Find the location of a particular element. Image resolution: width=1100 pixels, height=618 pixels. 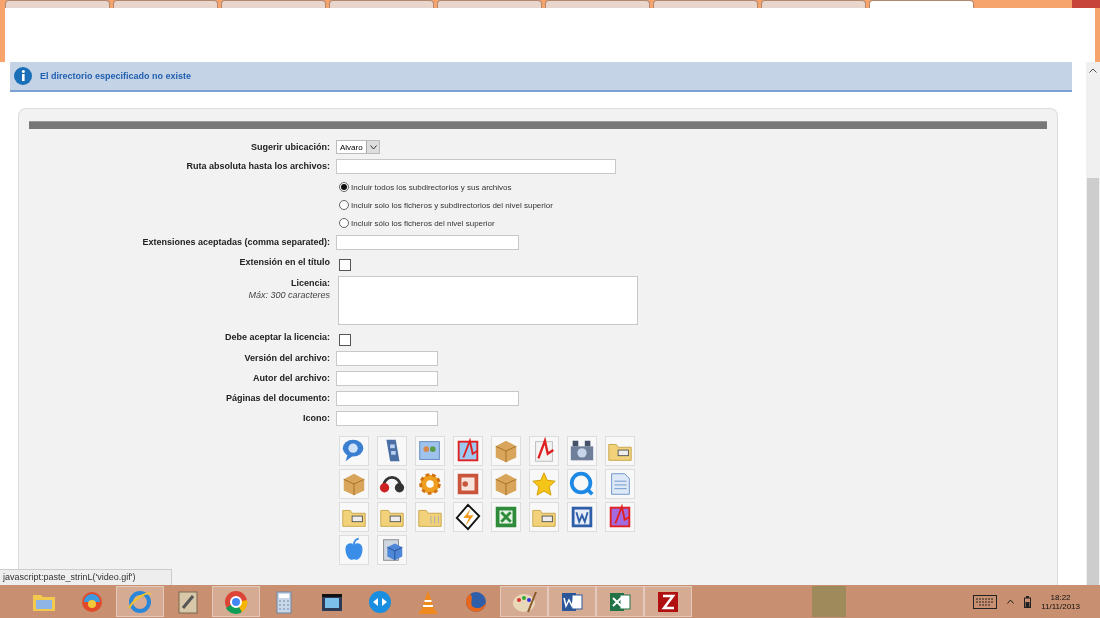

gear-icon is located at coordinates (430, 484).